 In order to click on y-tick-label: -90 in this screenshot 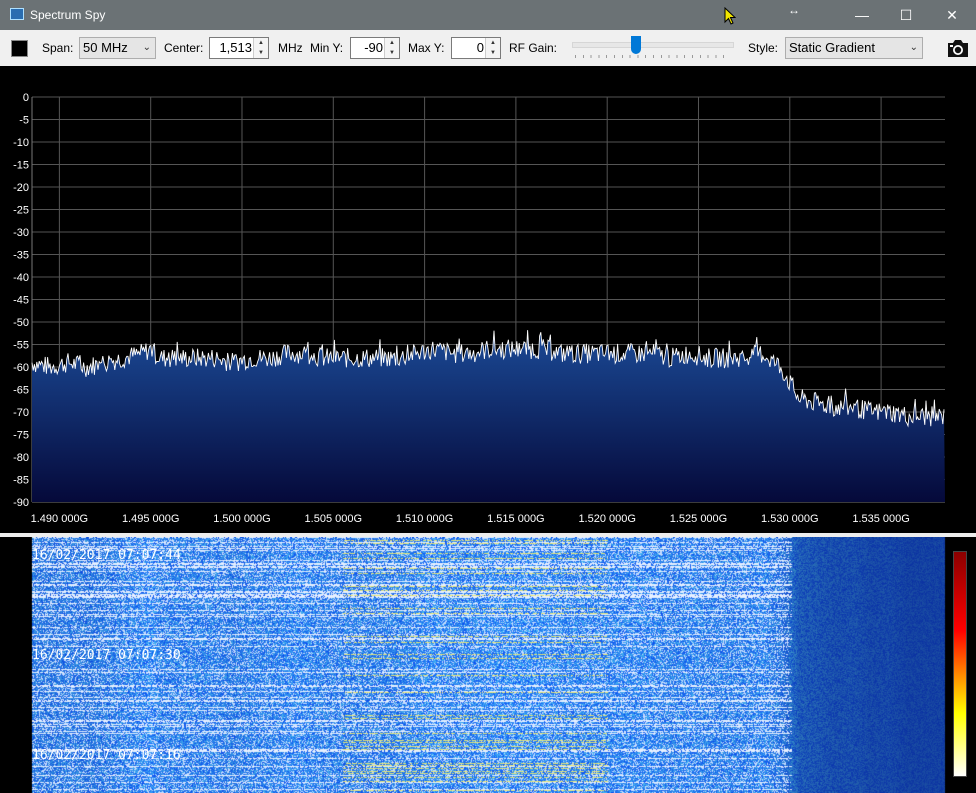, I will do `click(21, 503)`.